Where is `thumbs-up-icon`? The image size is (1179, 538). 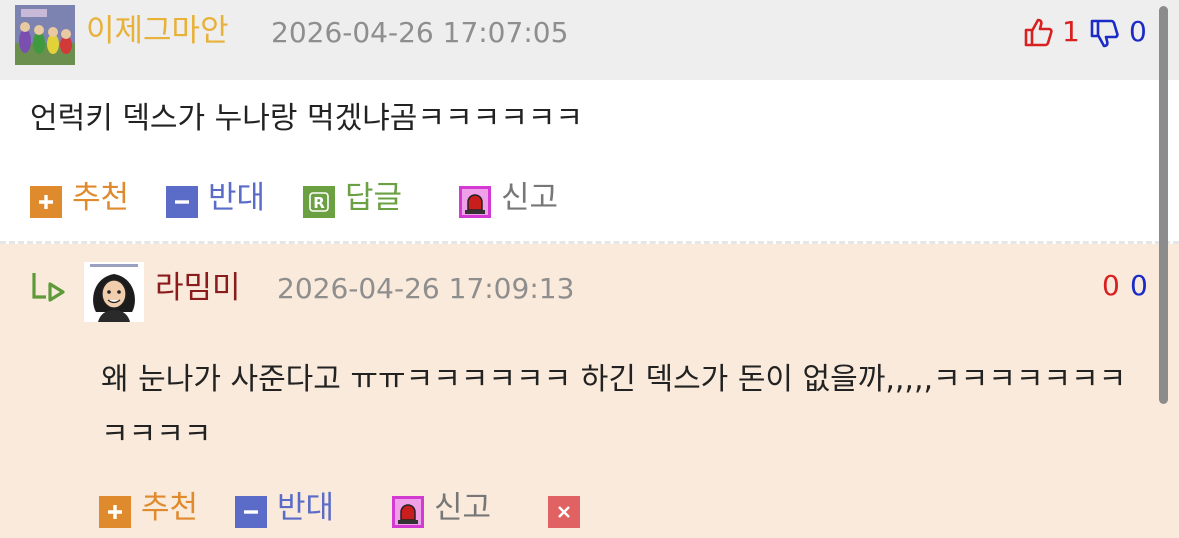 thumbs-up-icon is located at coordinates (1038, 32).